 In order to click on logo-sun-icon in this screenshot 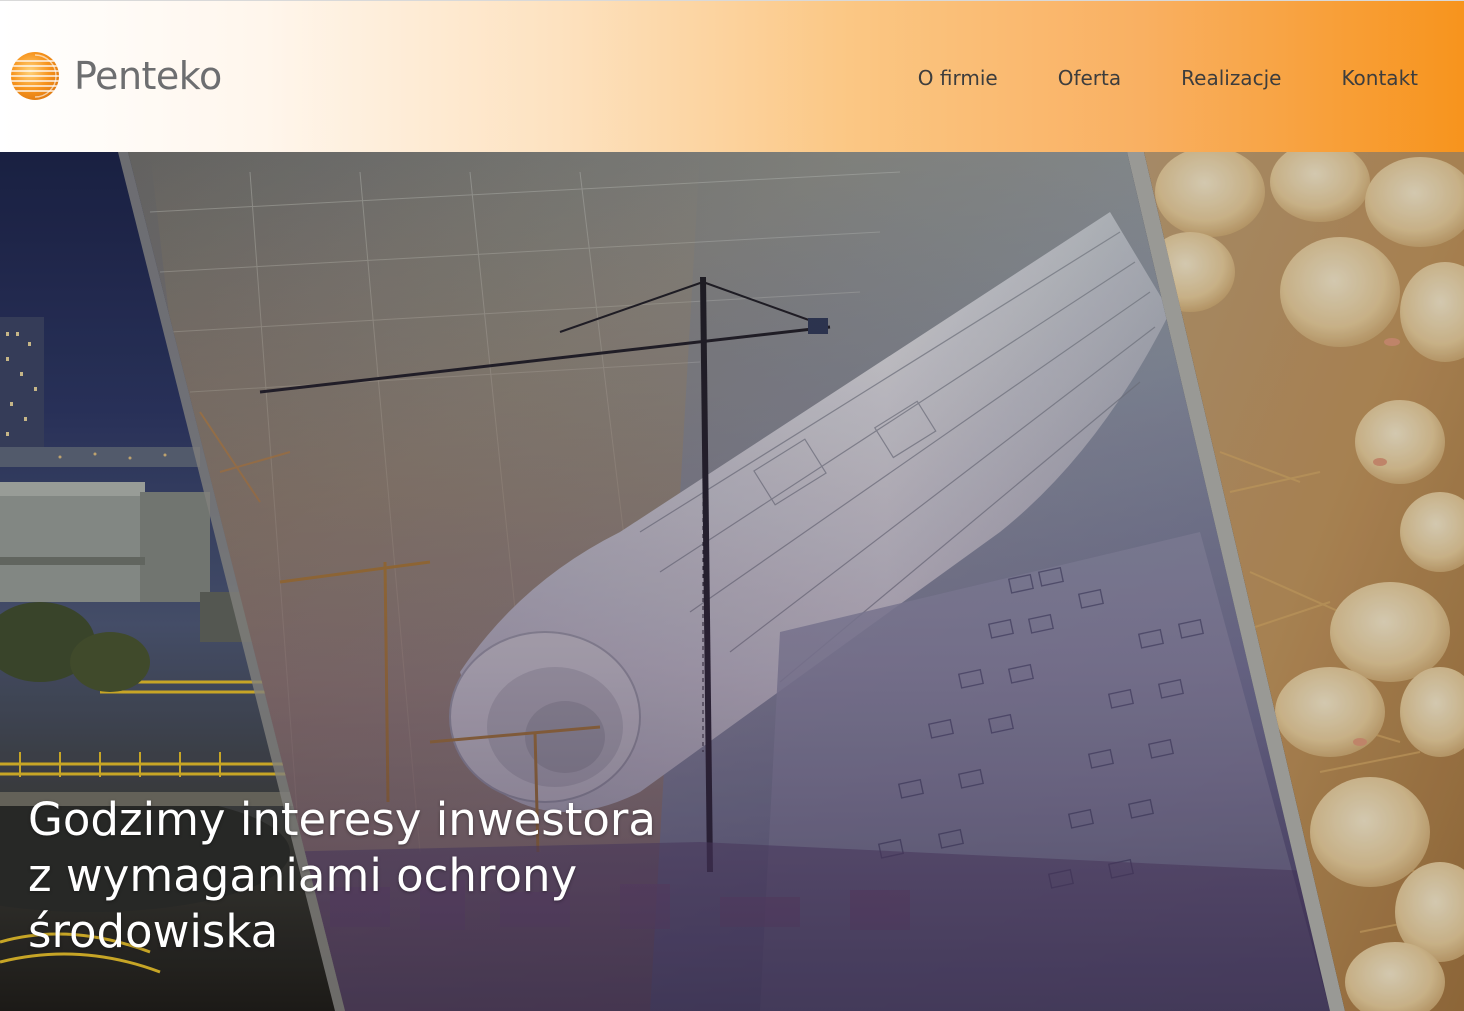, I will do `click(35, 76)`.